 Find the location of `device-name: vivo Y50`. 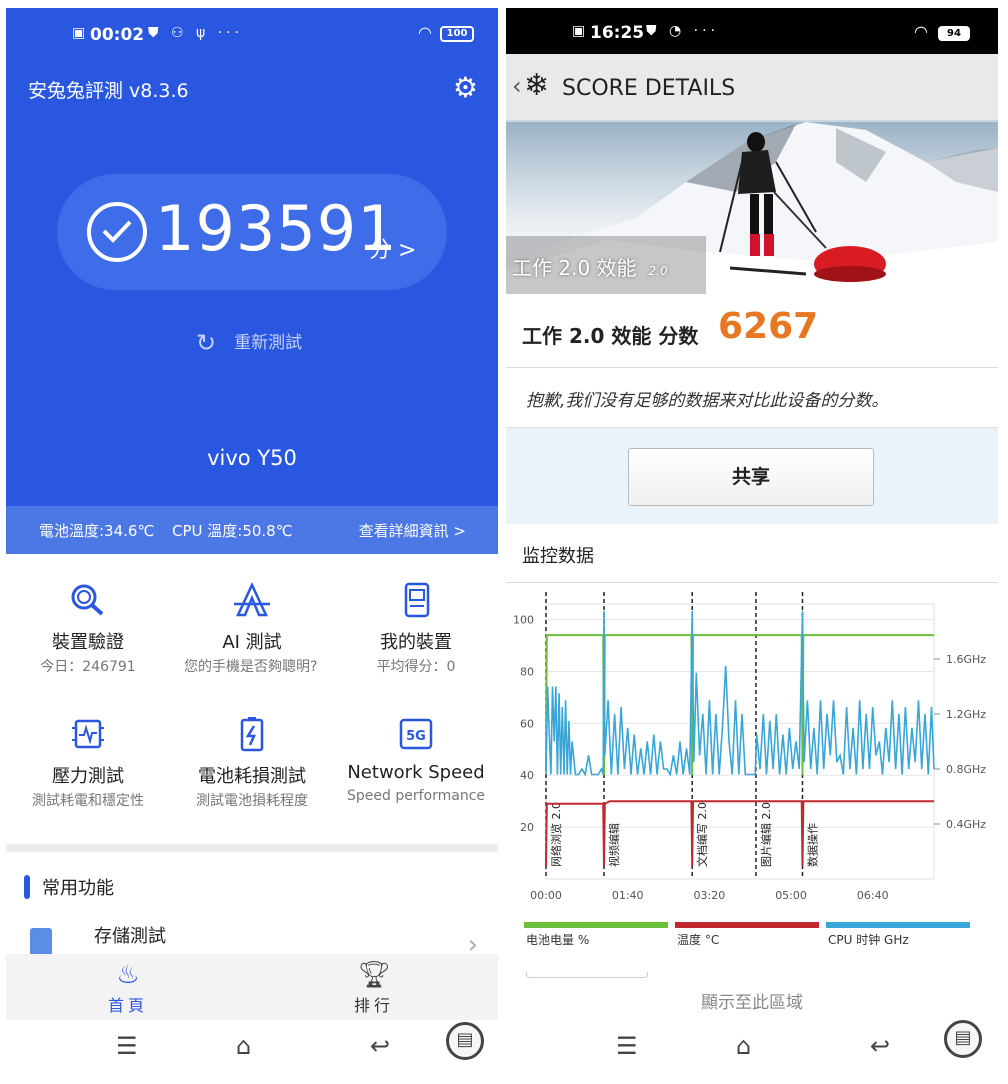

device-name: vivo Y50 is located at coordinates (252, 458).